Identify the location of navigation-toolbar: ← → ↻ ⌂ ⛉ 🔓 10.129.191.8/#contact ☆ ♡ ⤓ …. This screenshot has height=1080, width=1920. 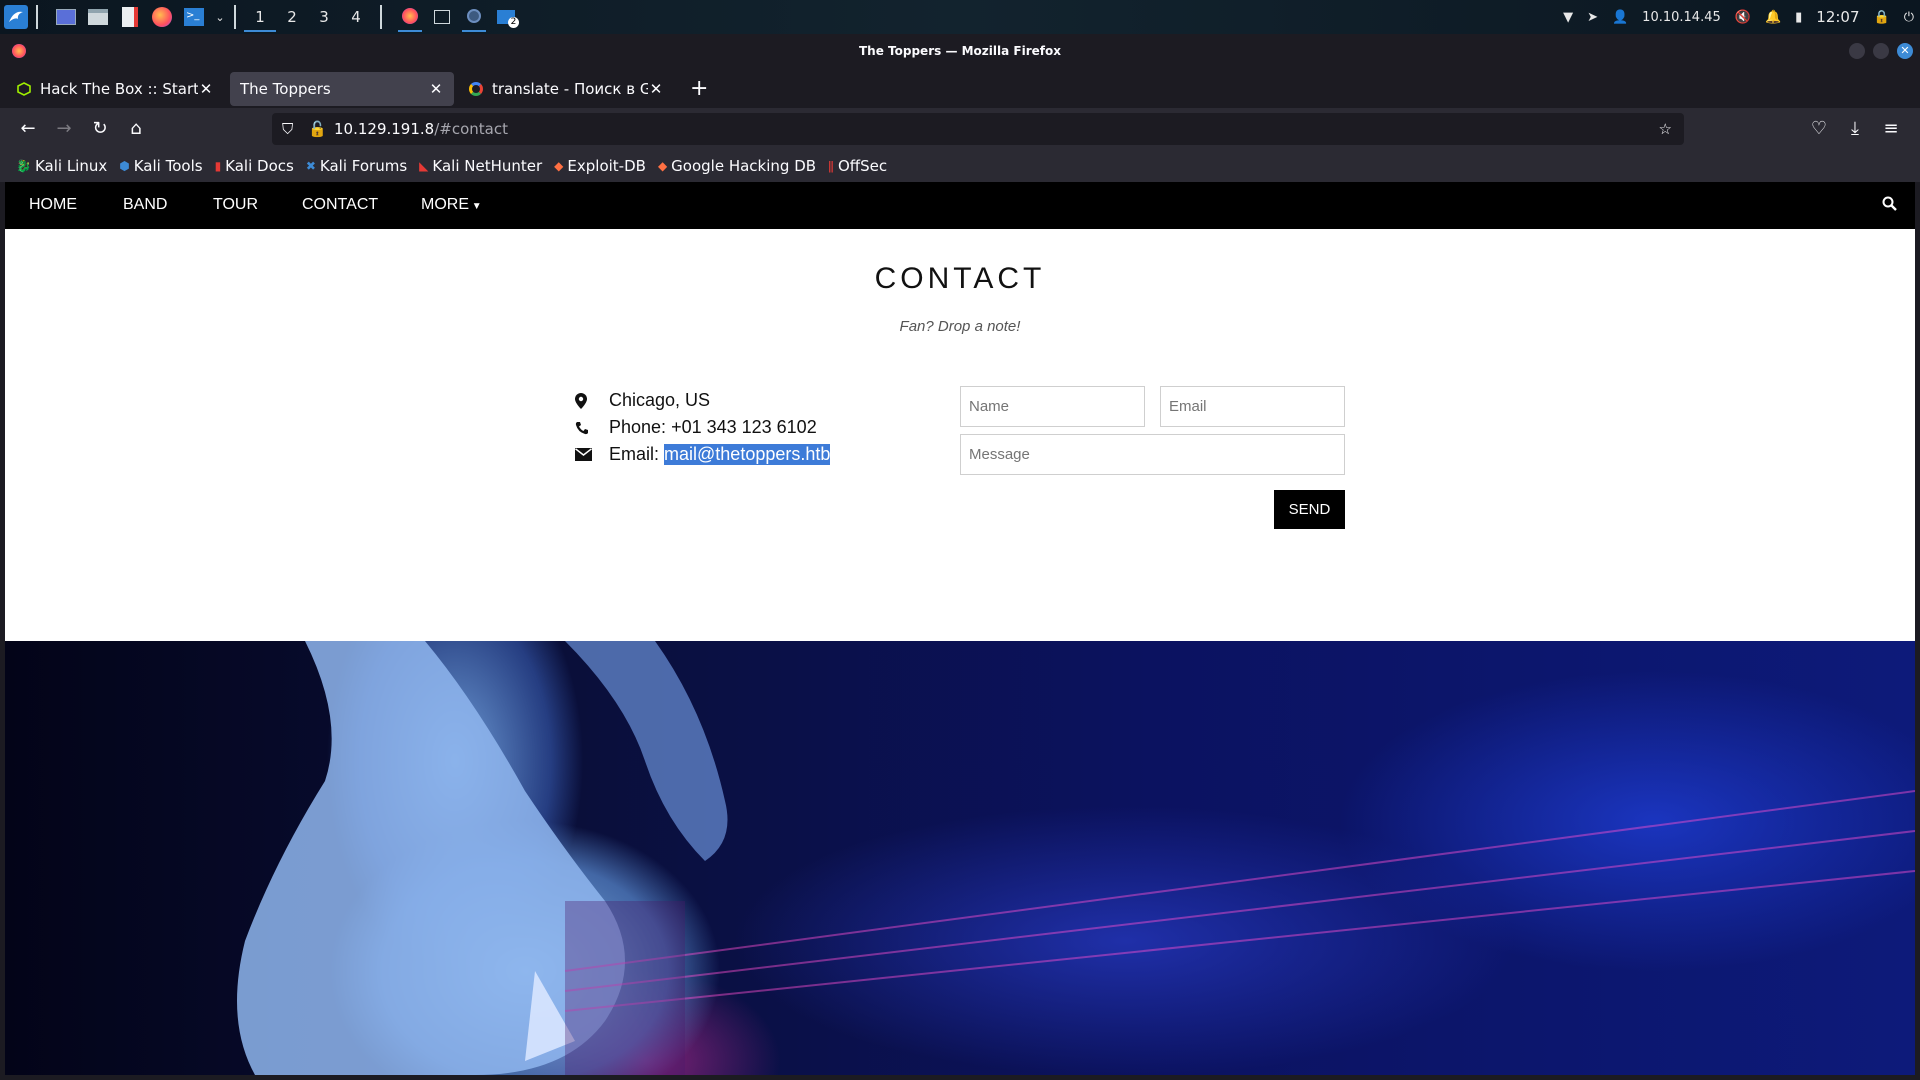
(960, 129).